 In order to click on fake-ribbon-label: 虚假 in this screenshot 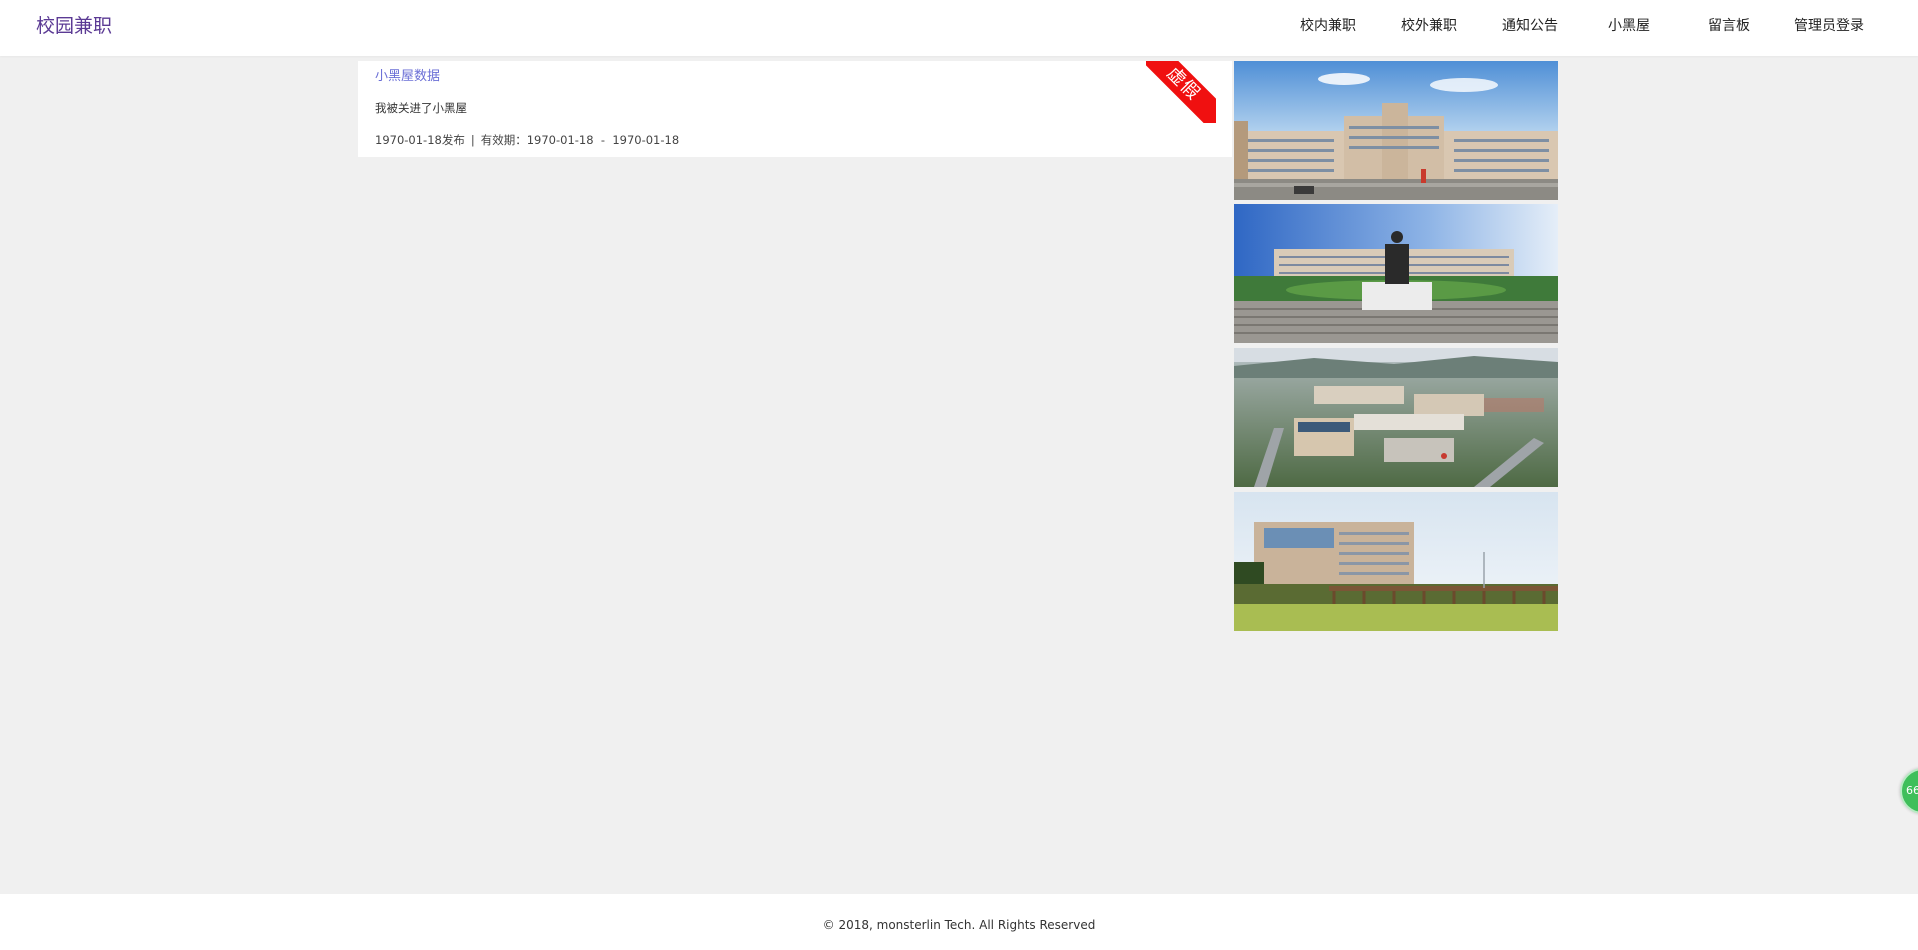, I will do `click(1181, 92)`.